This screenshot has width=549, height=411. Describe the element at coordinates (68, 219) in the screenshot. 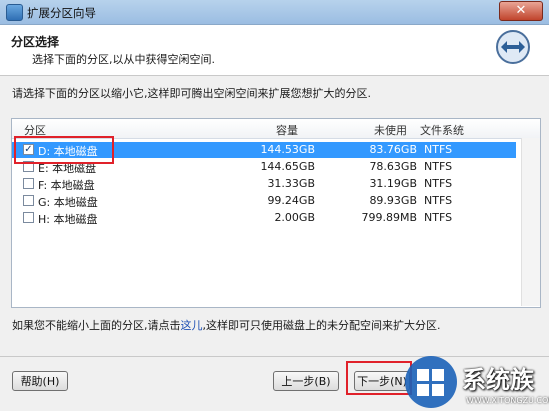

I see `partition-name: H: 本地磁盘` at that location.